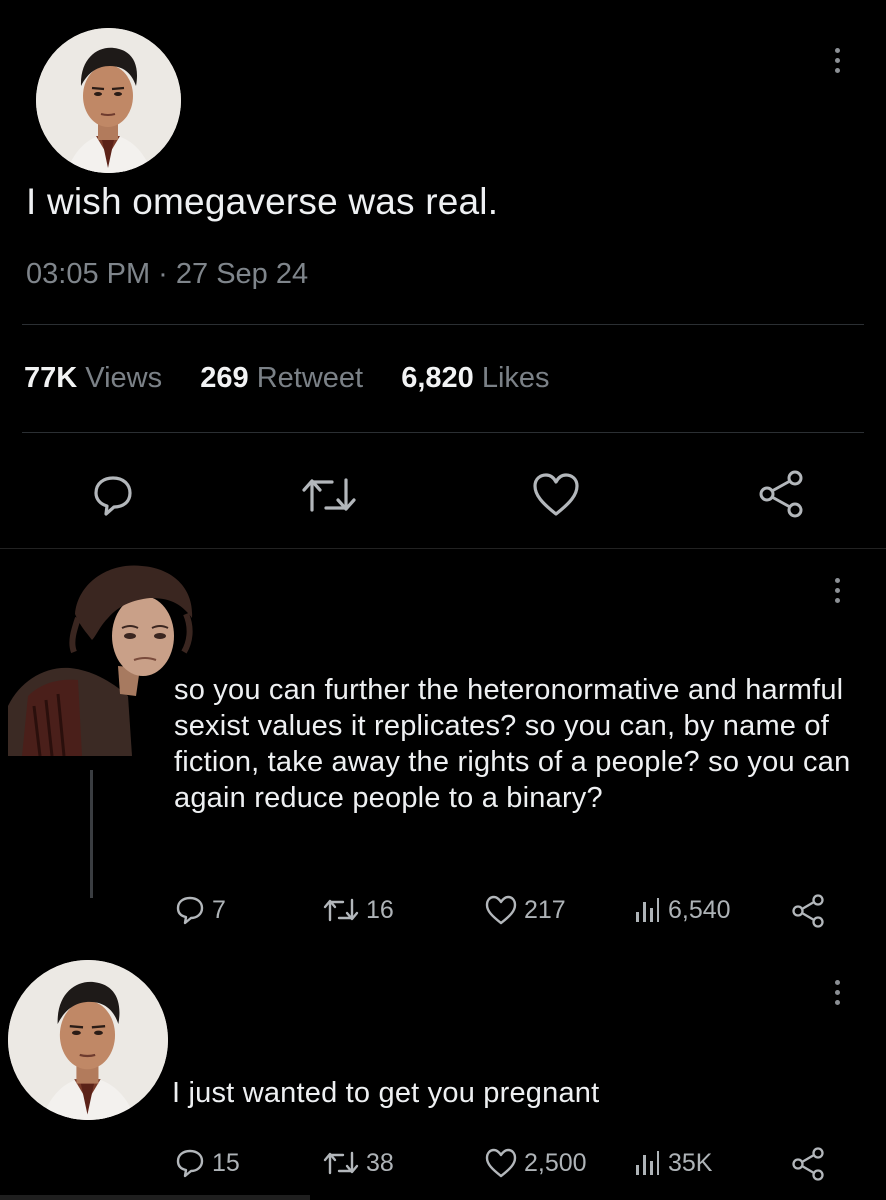  Describe the element at coordinates (545, 910) in the screenshot. I see `like-count: 217` at that location.